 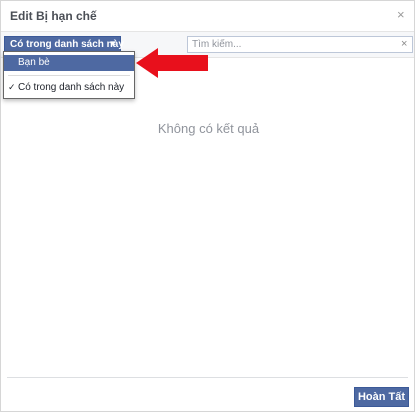 What do you see at coordinates (300, 44) in the screenshot?
I see `search-input: Tìm kiếm... ×` at bounding box center [300, 44].